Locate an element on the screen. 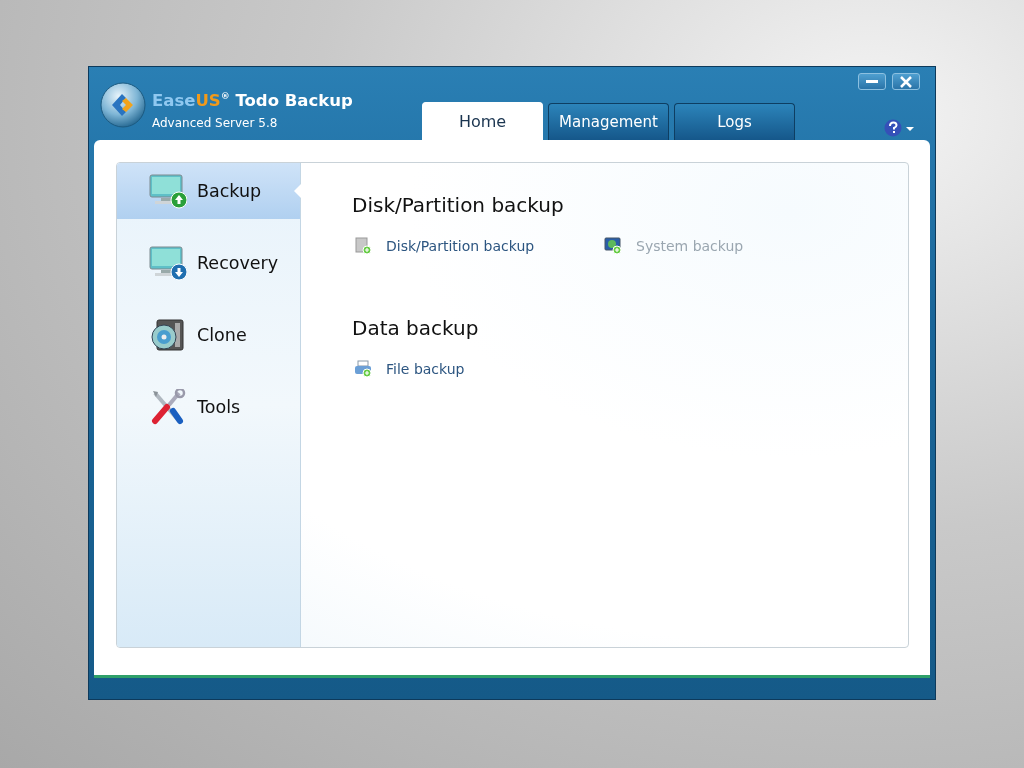 The width and height of the screenshot is (1024, 768). computer-icon is located at coordinates (613, 246).